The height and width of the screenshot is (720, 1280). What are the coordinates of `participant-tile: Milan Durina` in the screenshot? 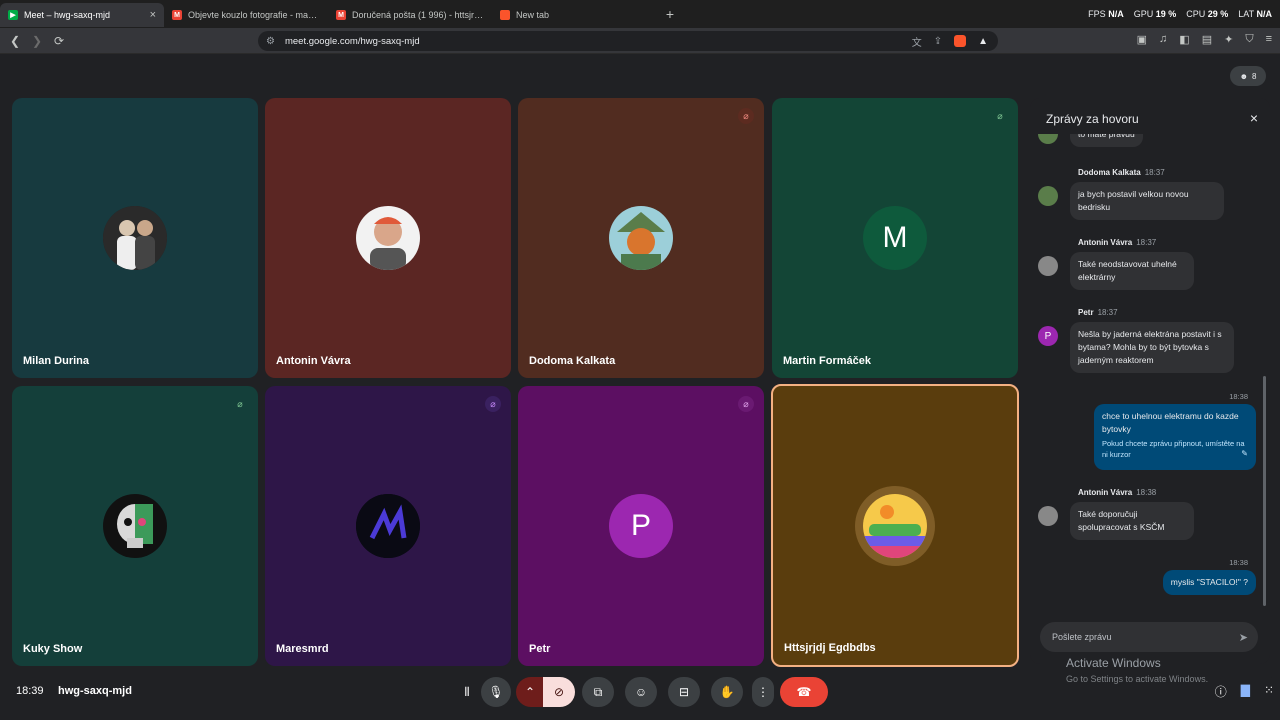 It's located at (135, 238).